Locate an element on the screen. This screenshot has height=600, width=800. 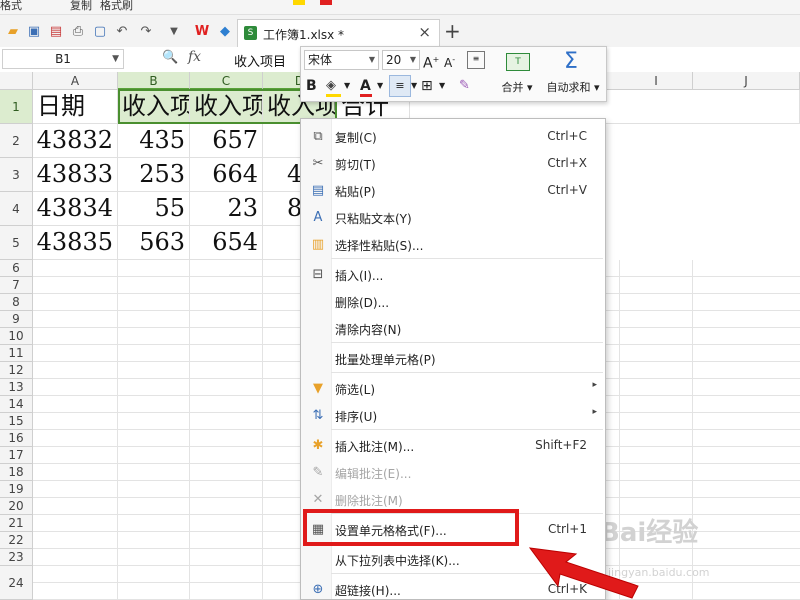
row-header-2: 2 is located at coordinates (16, 141).